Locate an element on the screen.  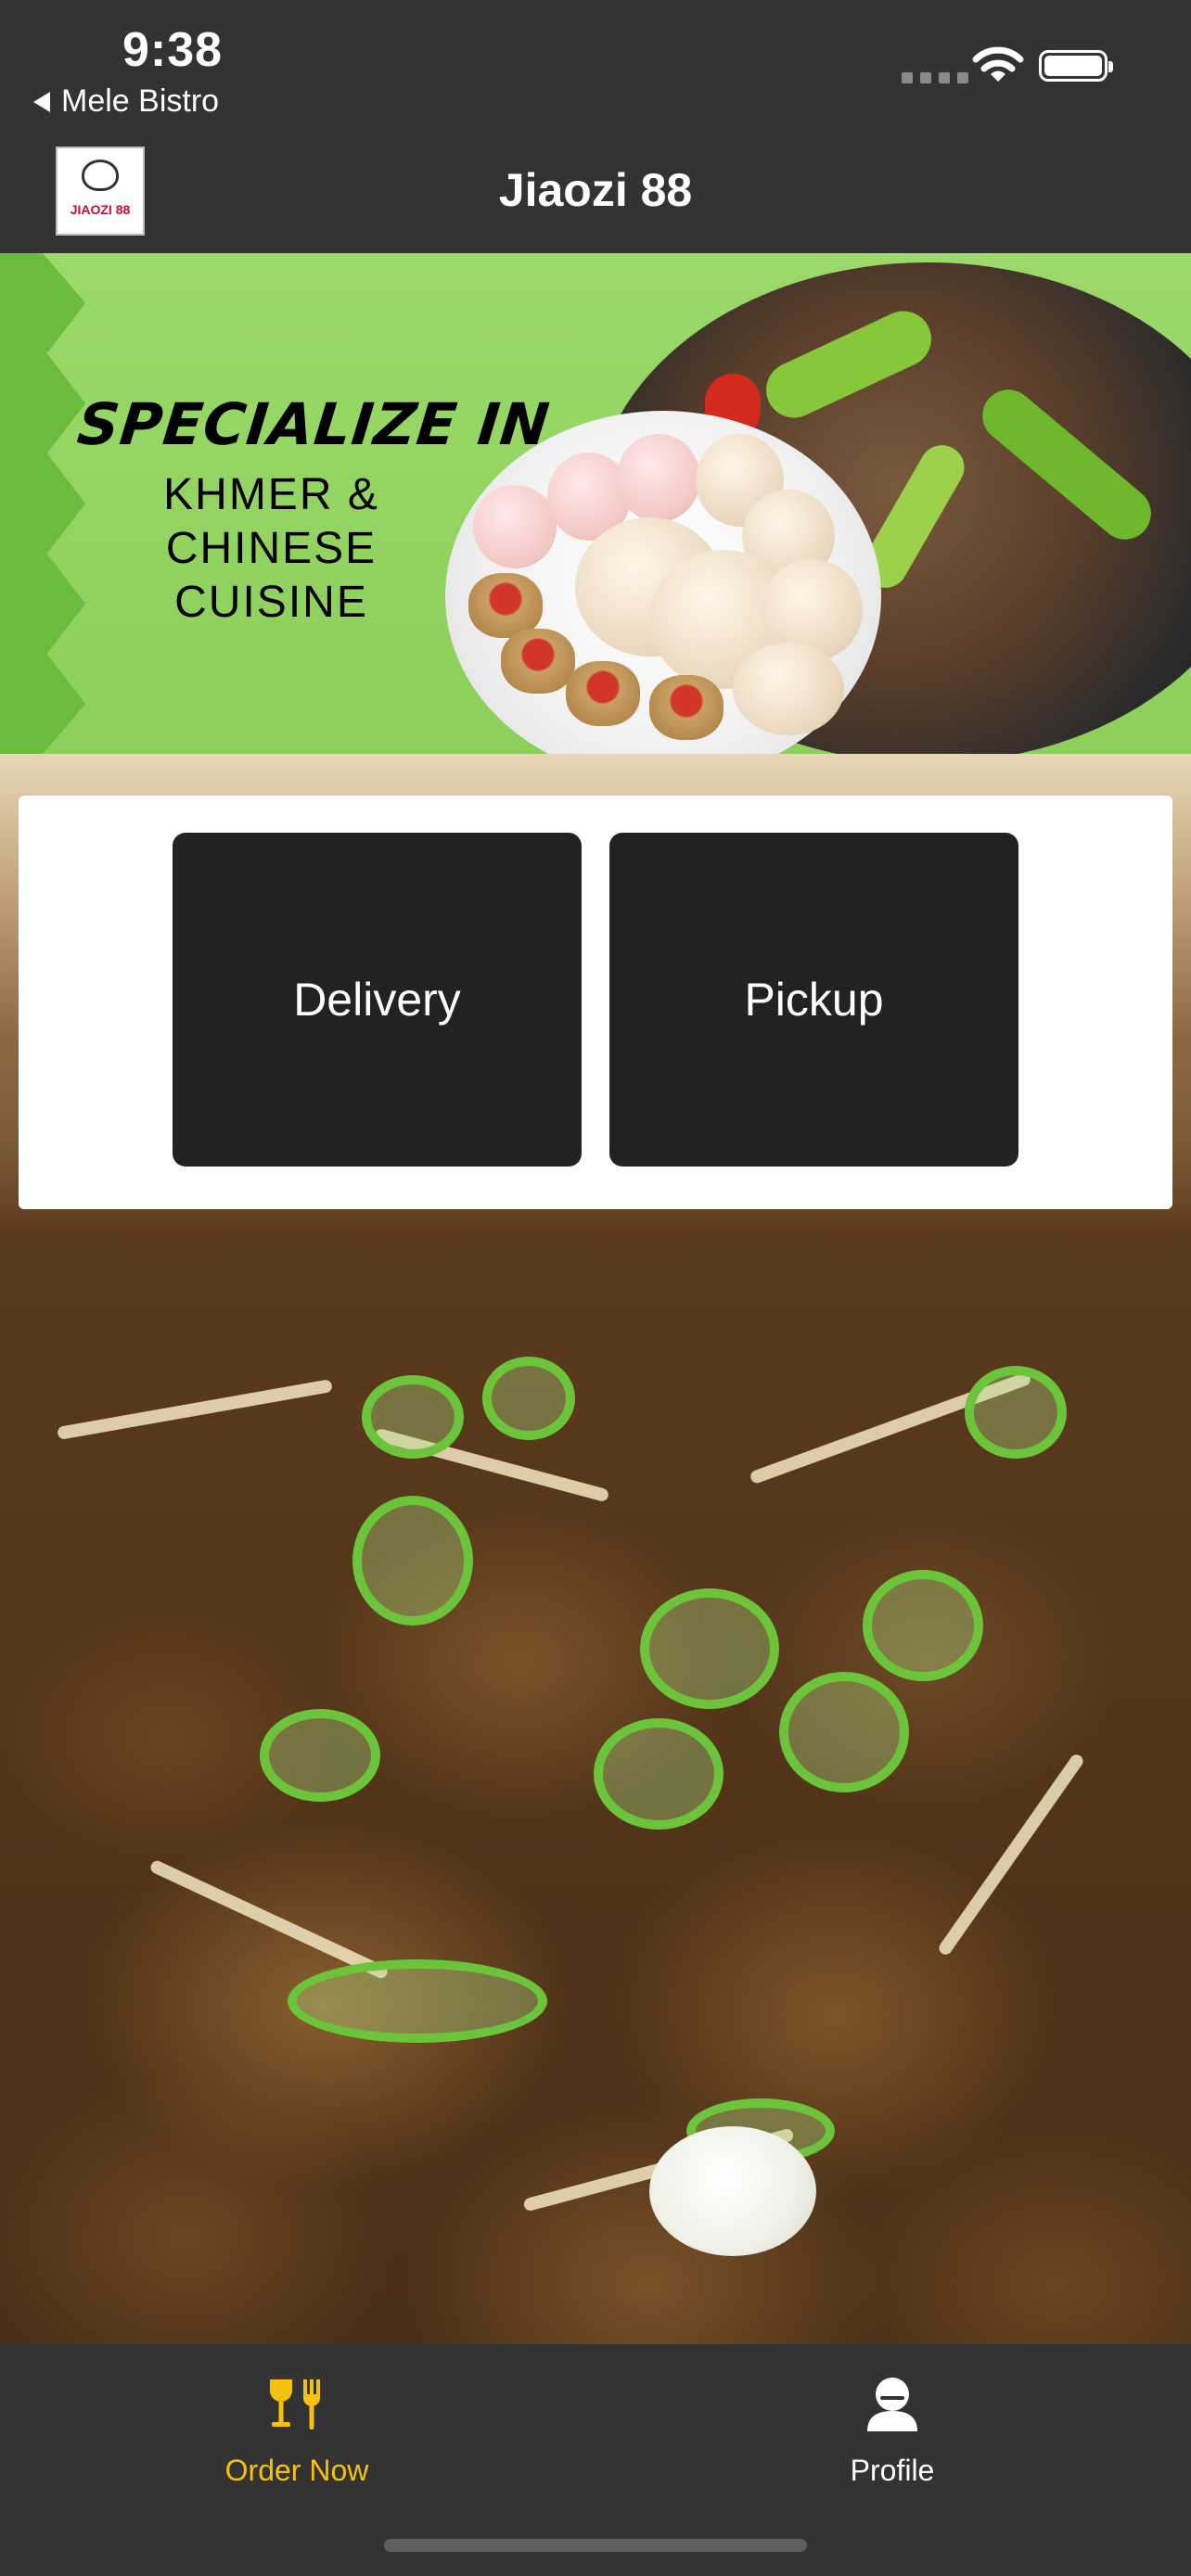
banner-line-2: CHINESE is located at coordinates (271, 548).